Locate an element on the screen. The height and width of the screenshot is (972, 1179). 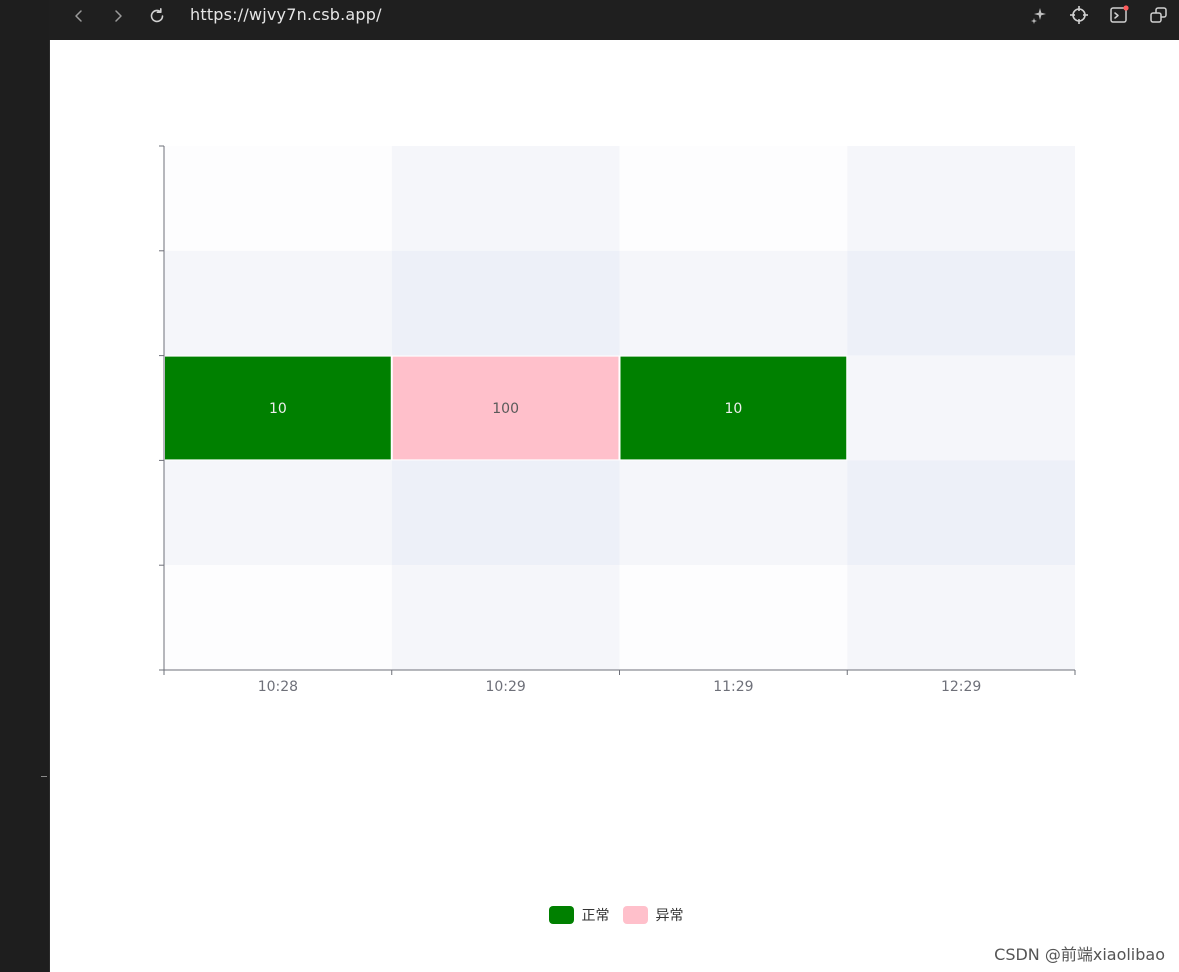
sparkle-icon is located at coordinates (1039, 15).